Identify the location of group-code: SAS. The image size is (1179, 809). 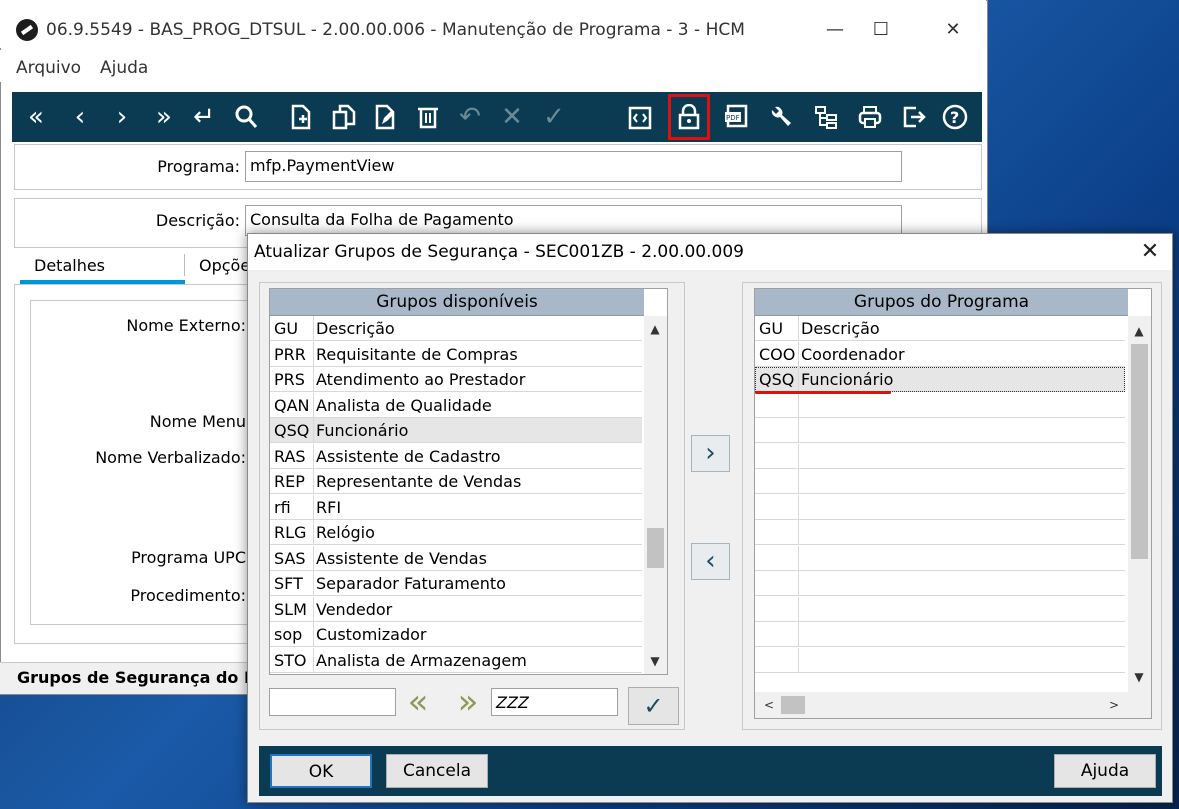
(290, 558).